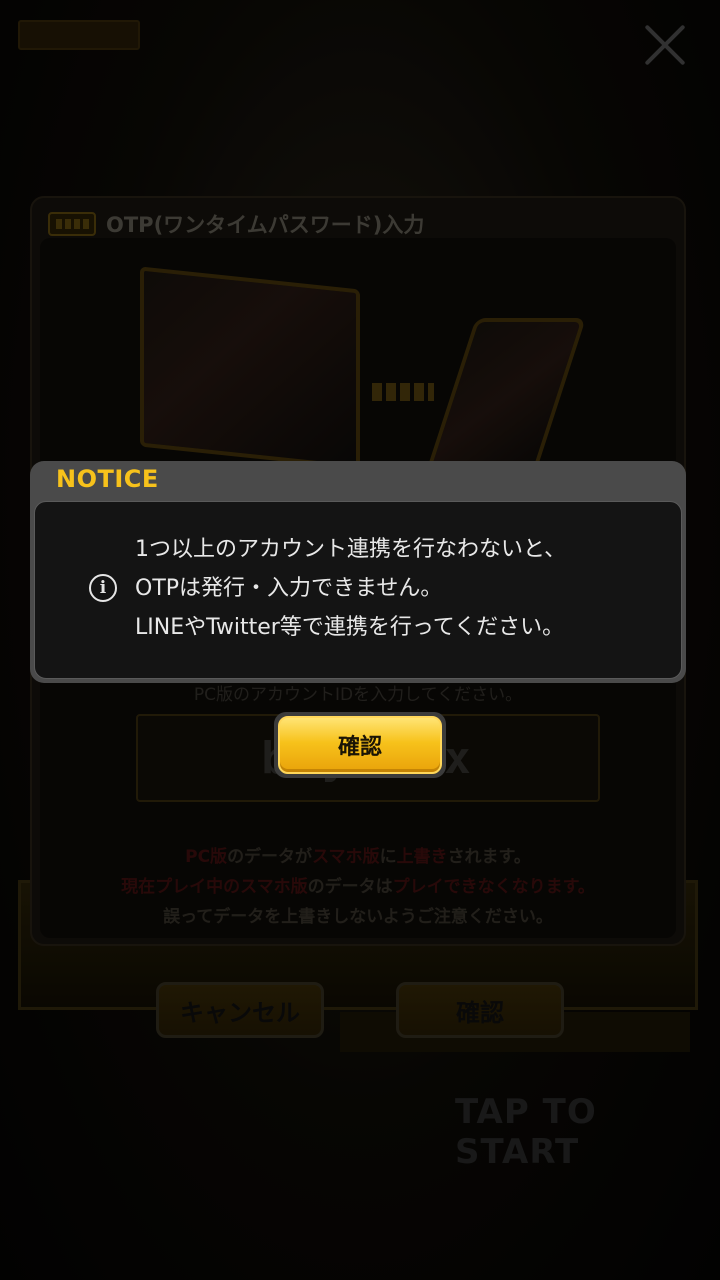 Image resolution: width=720 pixels, height=1280 pixels. Describe the element at coordinates (289, 588) in the screenshot. I see `notice-line: OTPは発行・入力できません。` at that location.